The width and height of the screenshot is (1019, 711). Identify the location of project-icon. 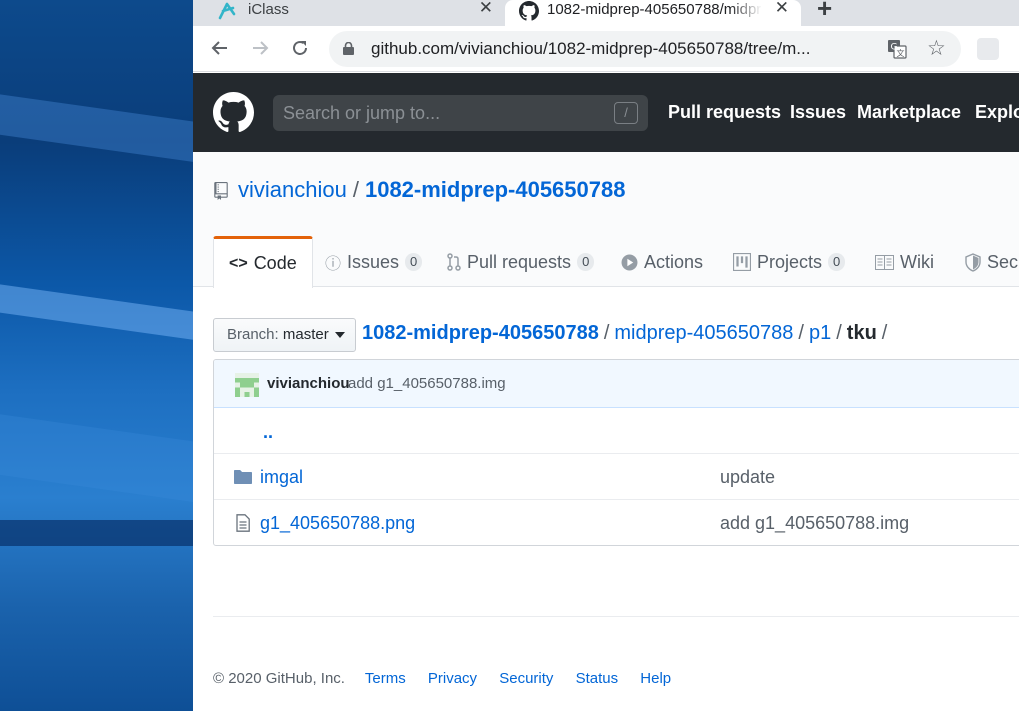
(742, 262).